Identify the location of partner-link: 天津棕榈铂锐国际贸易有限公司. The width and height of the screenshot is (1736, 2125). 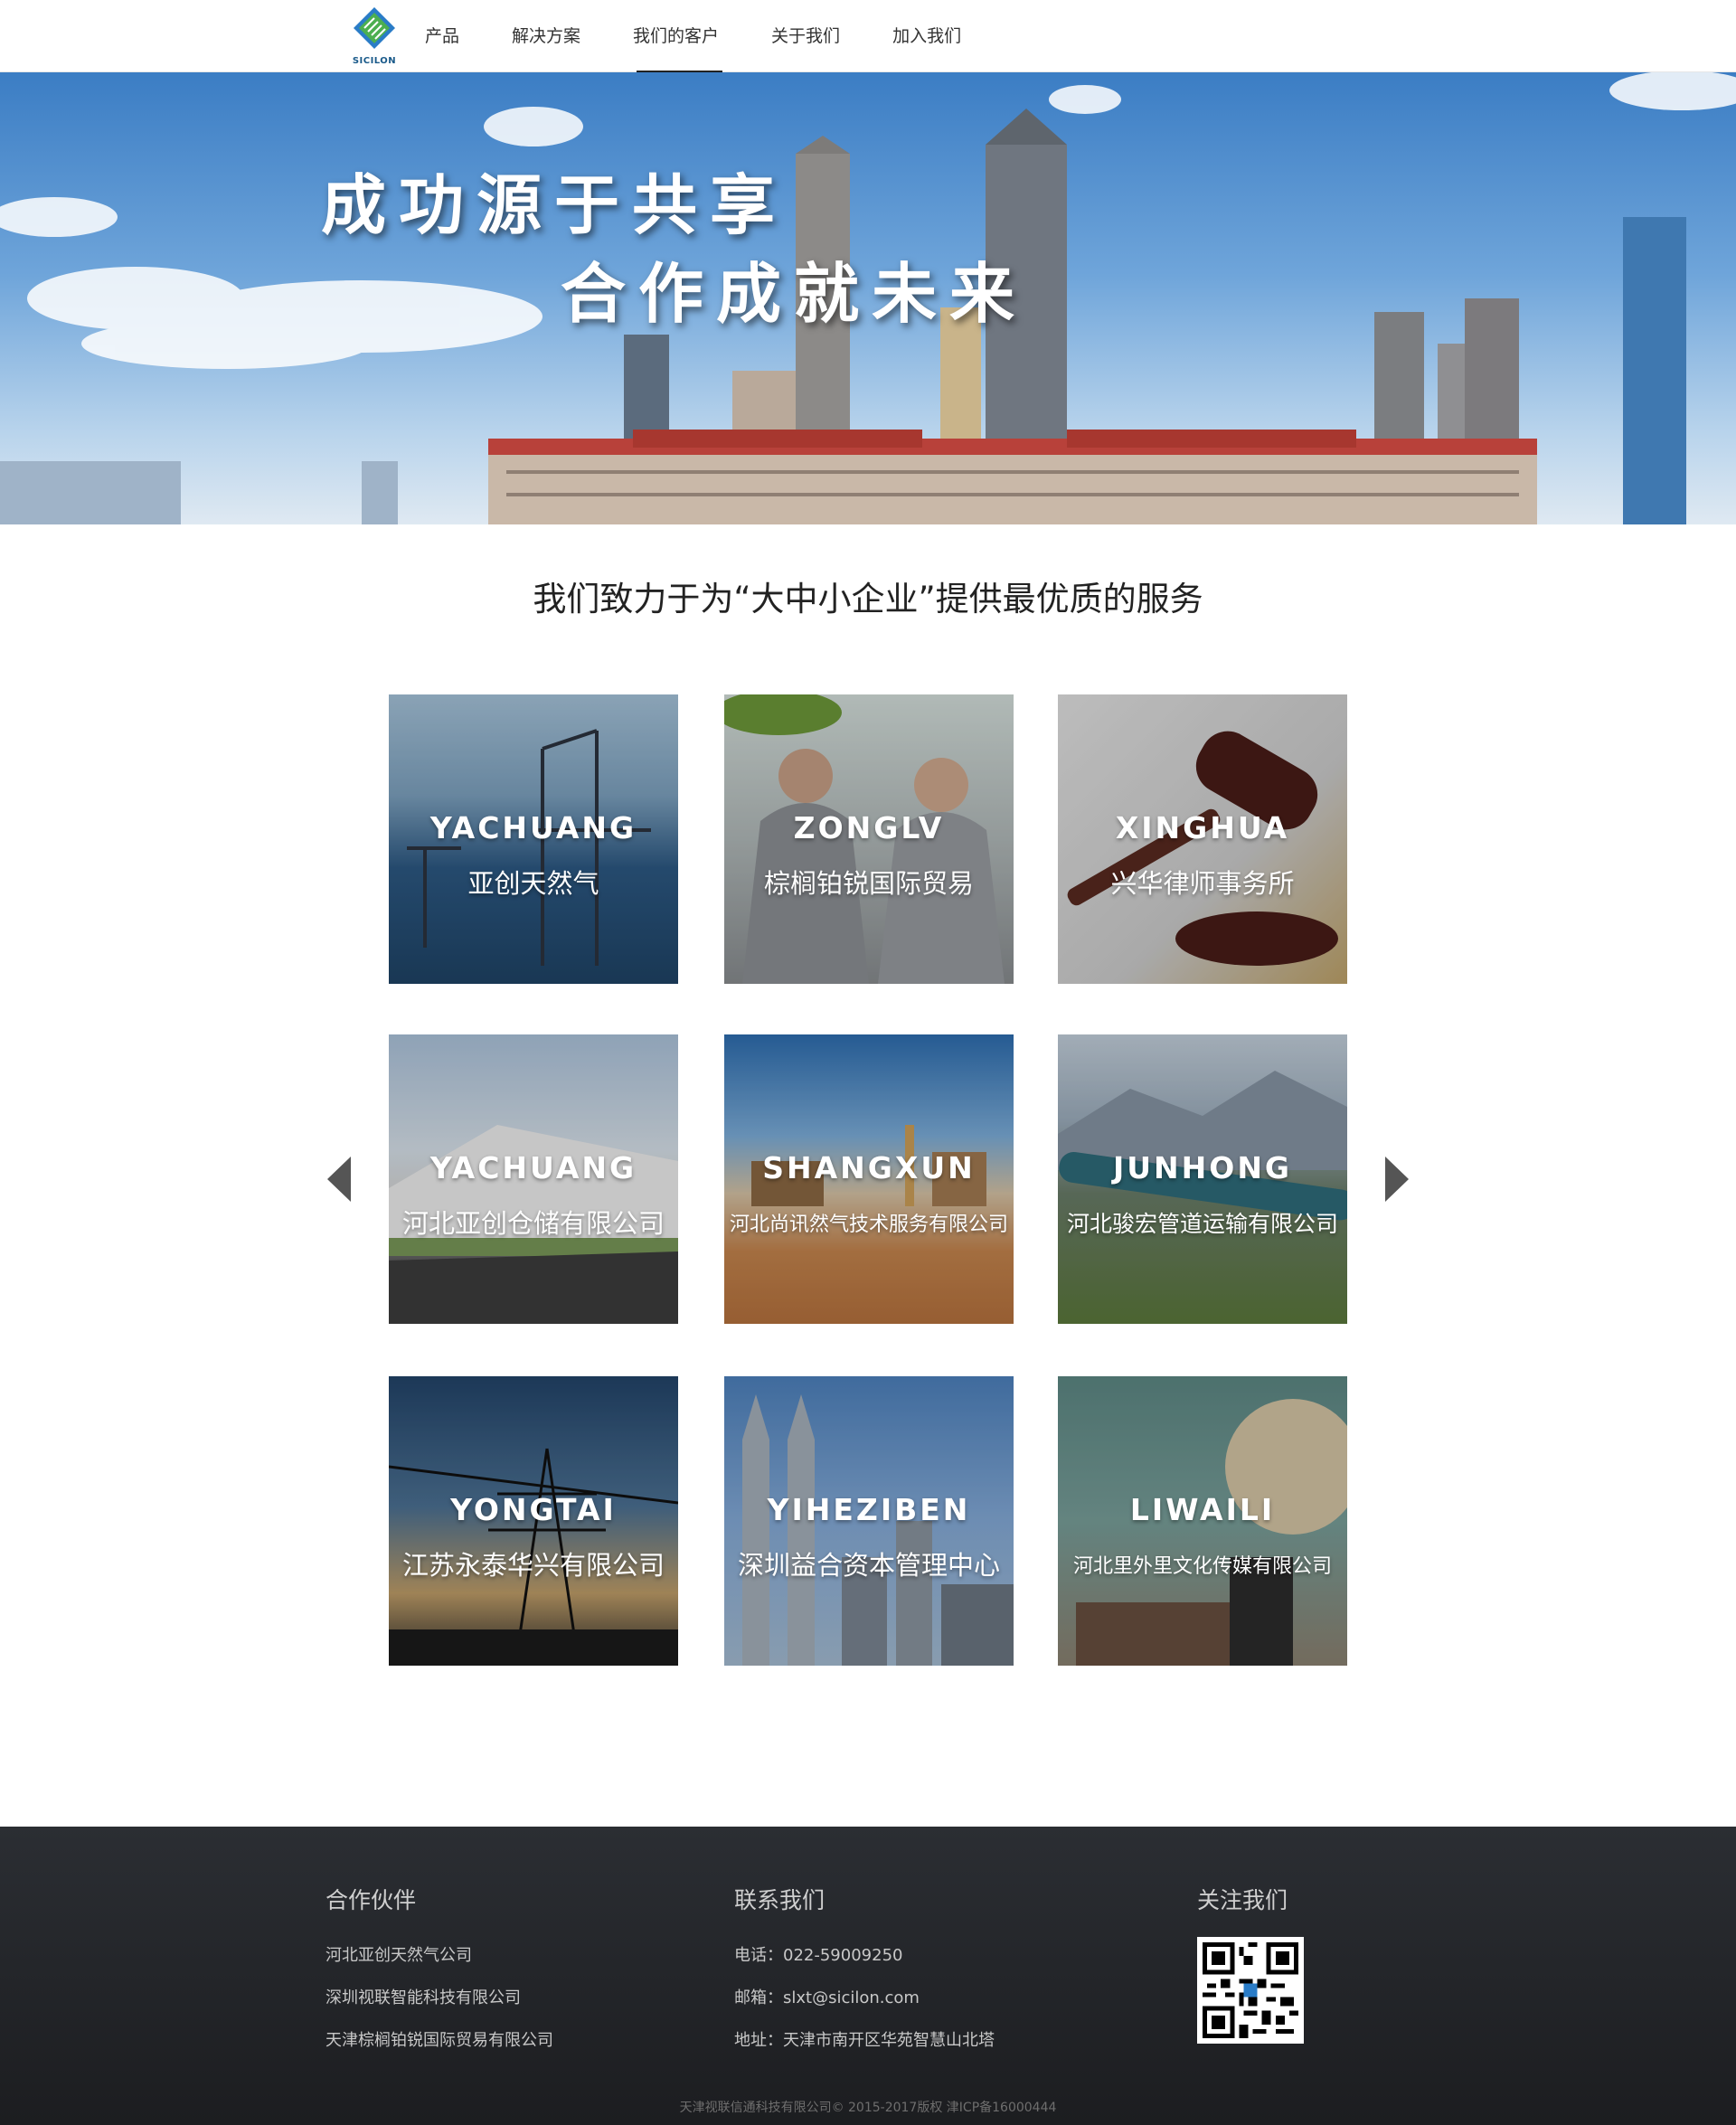
(440, 2039).